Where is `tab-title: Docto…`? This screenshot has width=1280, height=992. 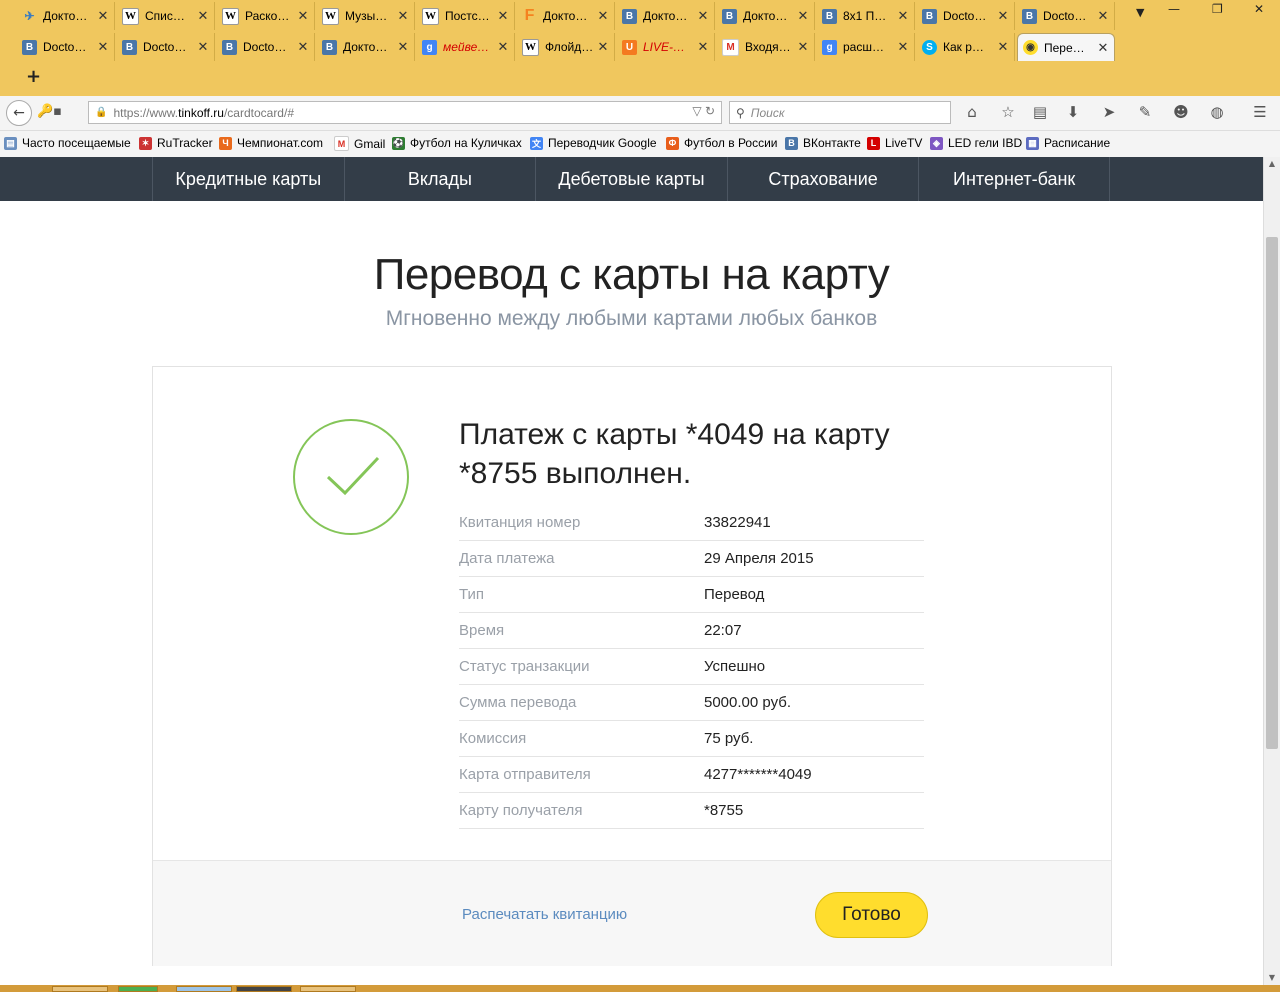
tab-title: Docto… is located at coordinates (965, 16).